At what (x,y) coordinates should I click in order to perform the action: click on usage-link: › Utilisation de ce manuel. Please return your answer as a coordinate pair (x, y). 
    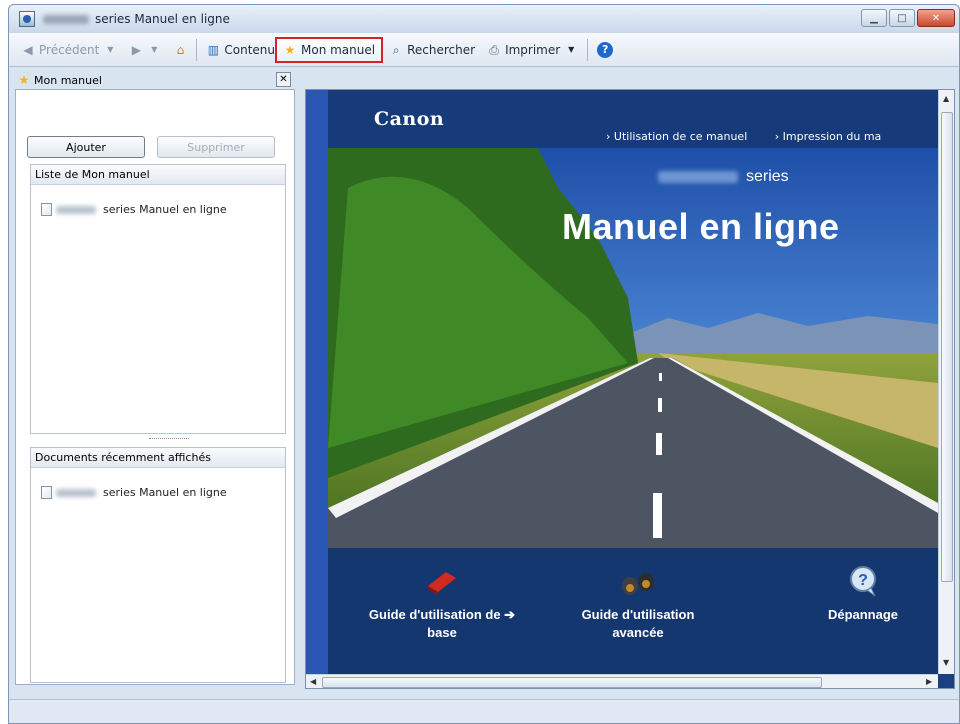
    Looking at the image, I should click on (682, 136).